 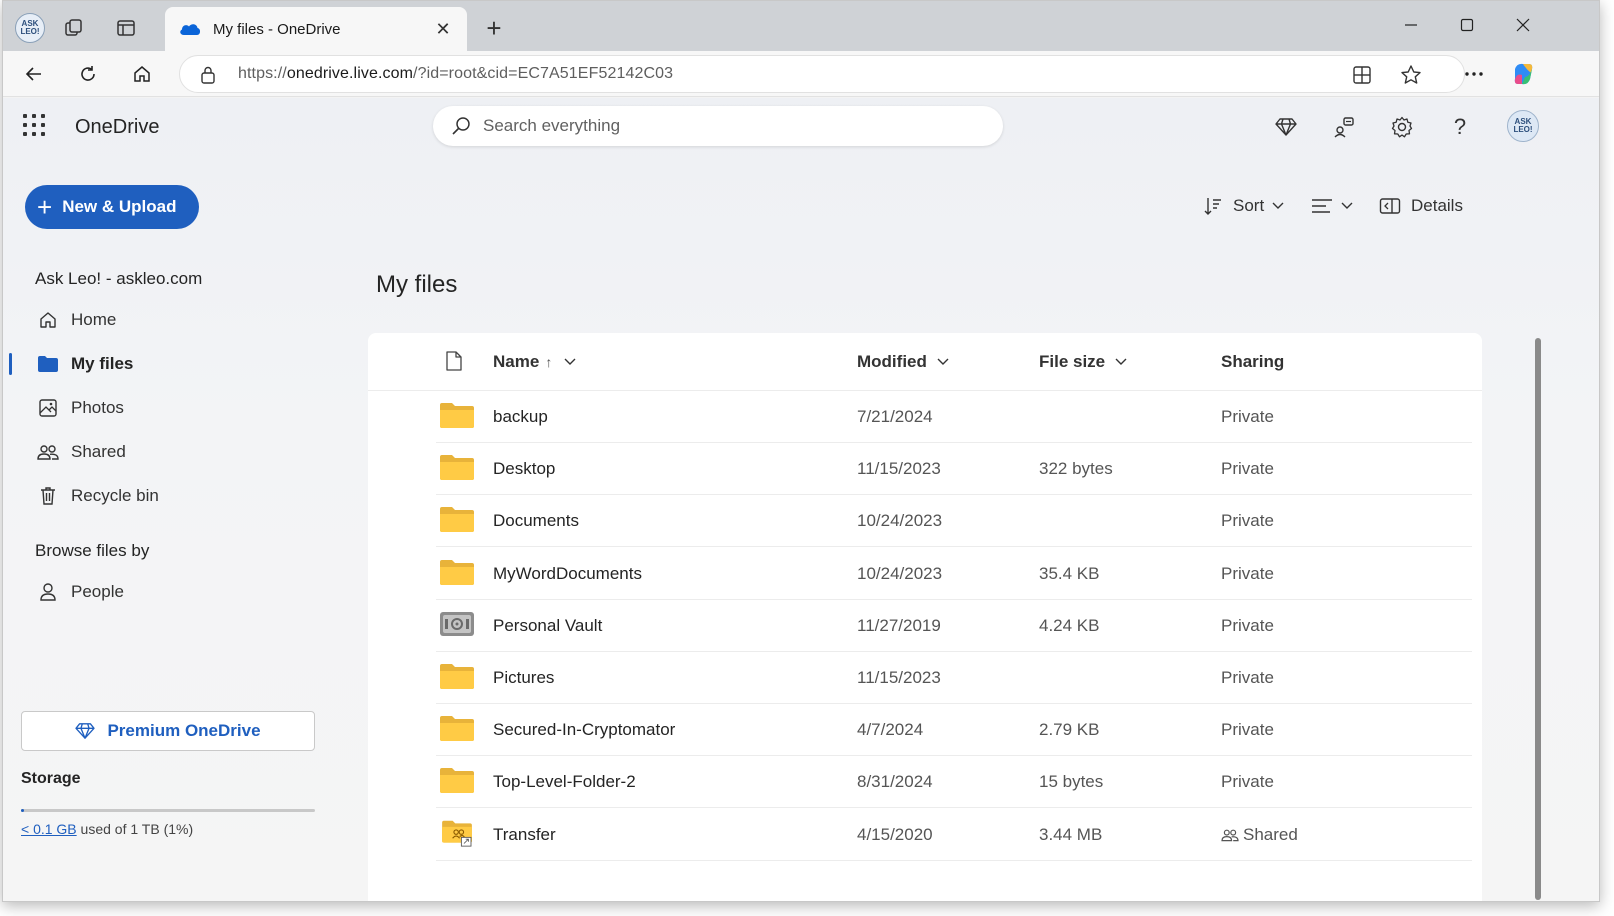 I want to click on photo-icon, so click(x=48, y=408).